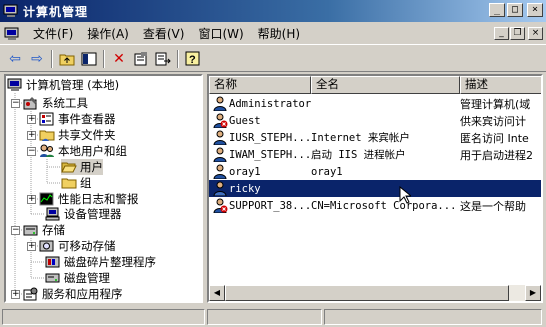  I want to click on delete-icon: ✕, so click(119, 59).